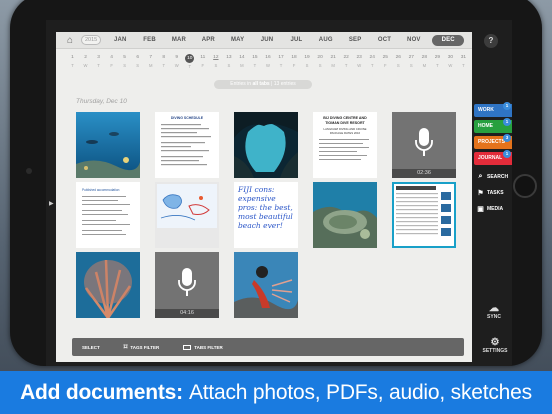 The width and height of the screenshot is (552, 414). I want to click on year-selector: 2015, so click(91, 40).